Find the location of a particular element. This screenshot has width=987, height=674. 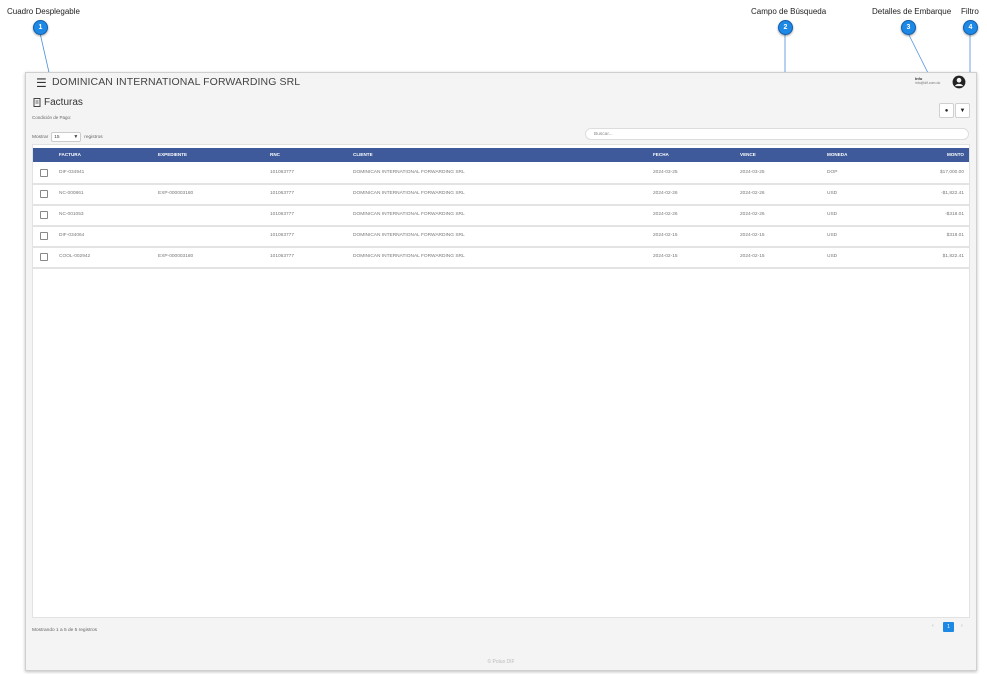

shipment-details-button: ● is located at coordinates (946, 110).